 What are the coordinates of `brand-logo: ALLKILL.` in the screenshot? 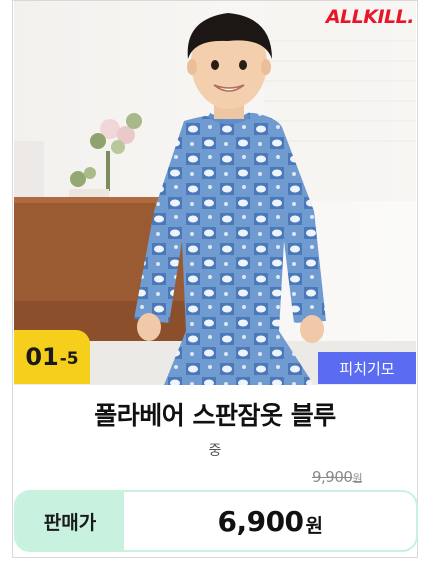 It's located at (370, 17).